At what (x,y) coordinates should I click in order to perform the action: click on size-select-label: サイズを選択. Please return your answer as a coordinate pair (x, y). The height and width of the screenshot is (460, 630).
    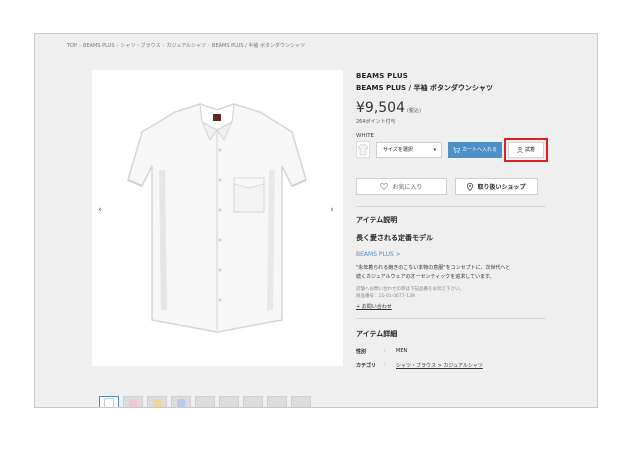
    Looking at the image, I should click on (398, 150).